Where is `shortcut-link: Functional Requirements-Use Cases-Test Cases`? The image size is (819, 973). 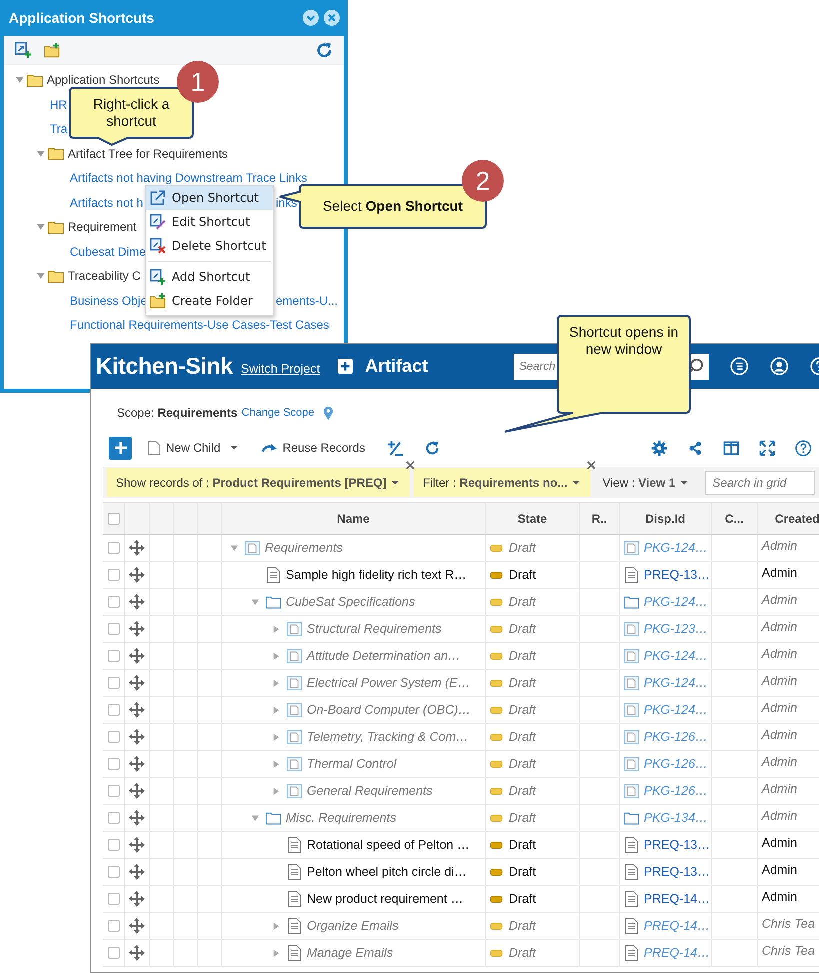 shortcut-link: Functional Requirements-Use Cases-Test Cases is located at coordinates (200, 325).